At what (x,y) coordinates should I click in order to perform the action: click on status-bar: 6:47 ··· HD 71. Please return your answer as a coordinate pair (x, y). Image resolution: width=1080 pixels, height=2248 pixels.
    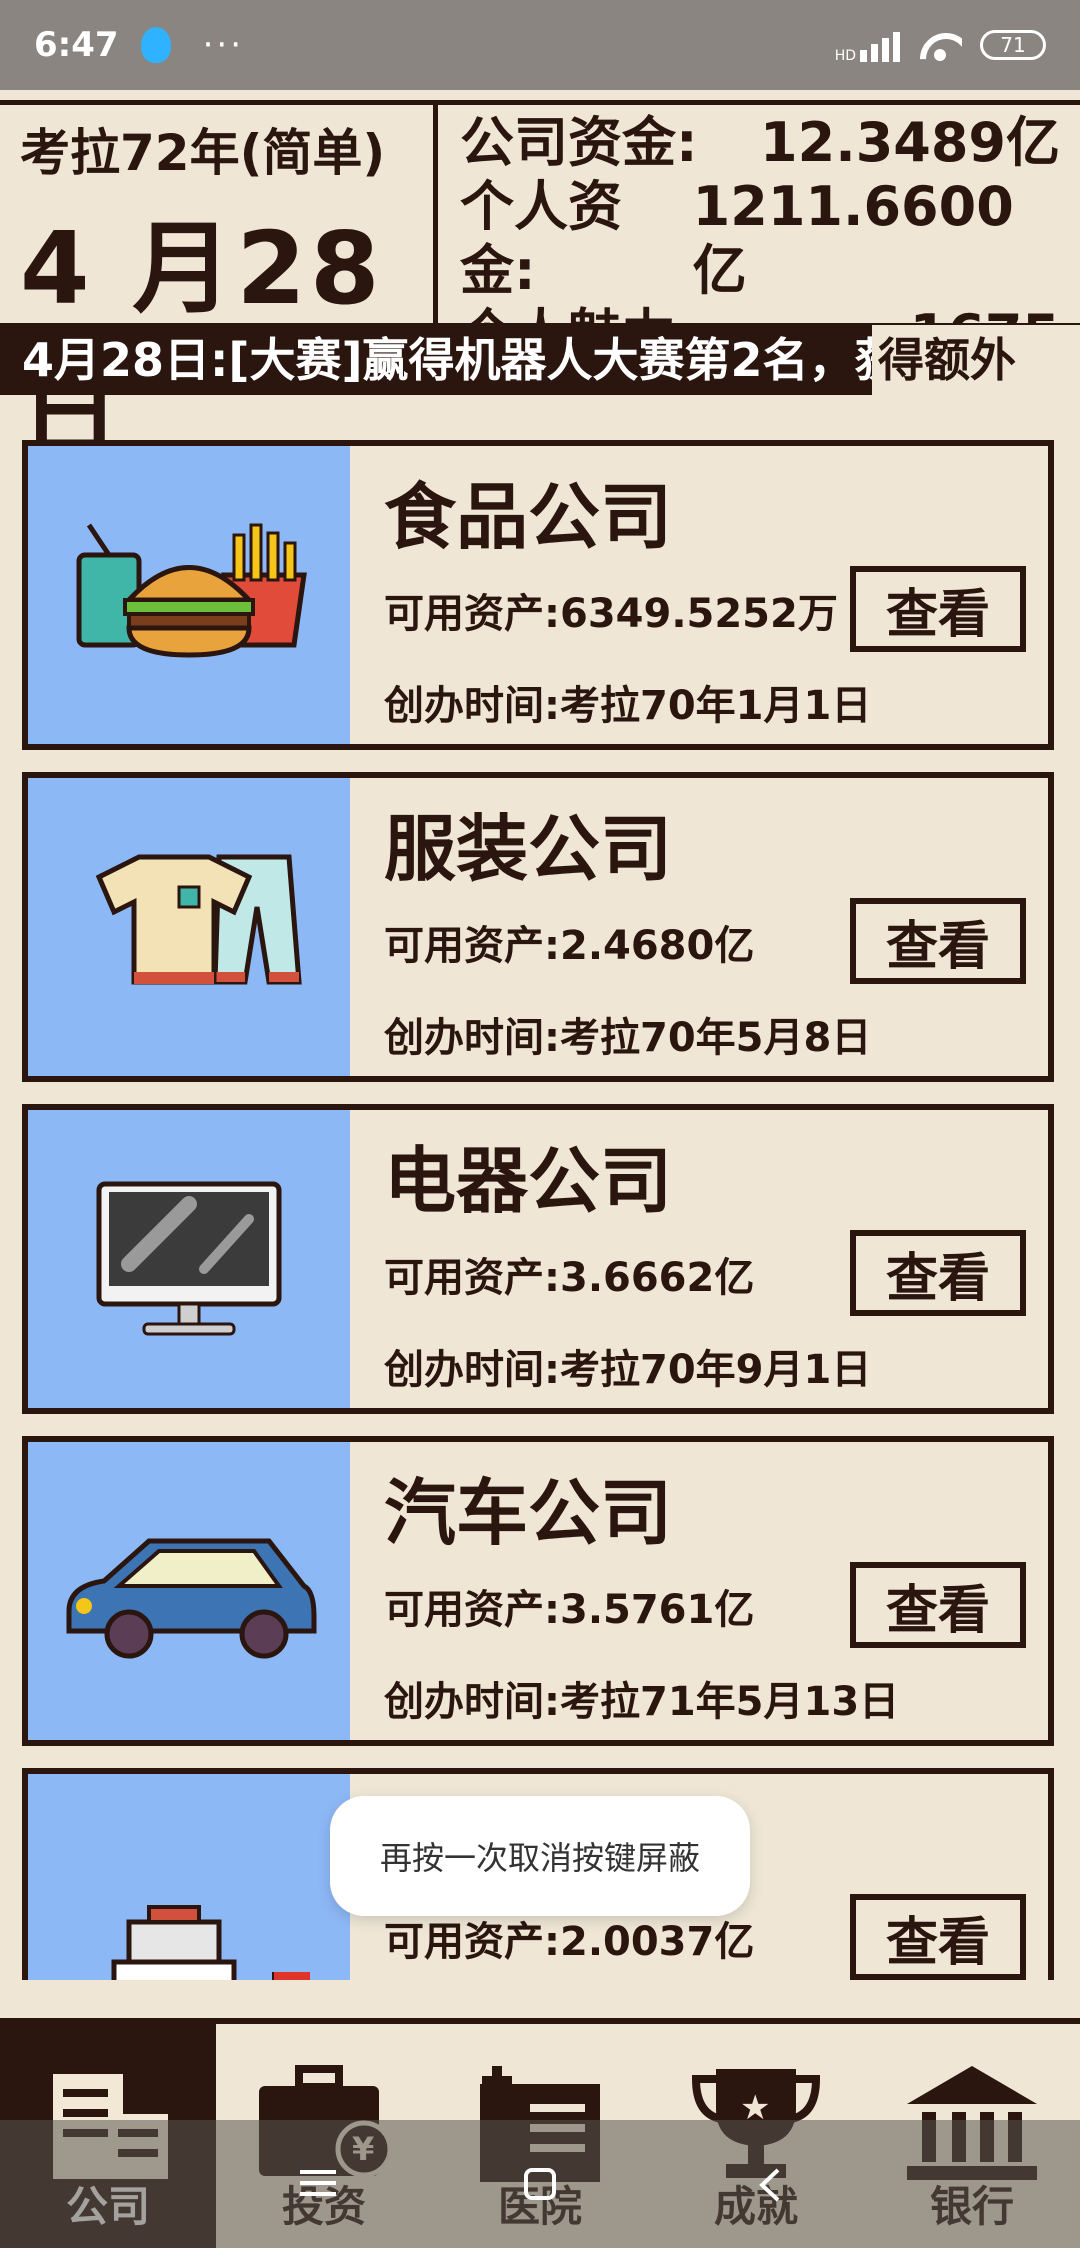
    Looking at the image, I should click on (540, 45).